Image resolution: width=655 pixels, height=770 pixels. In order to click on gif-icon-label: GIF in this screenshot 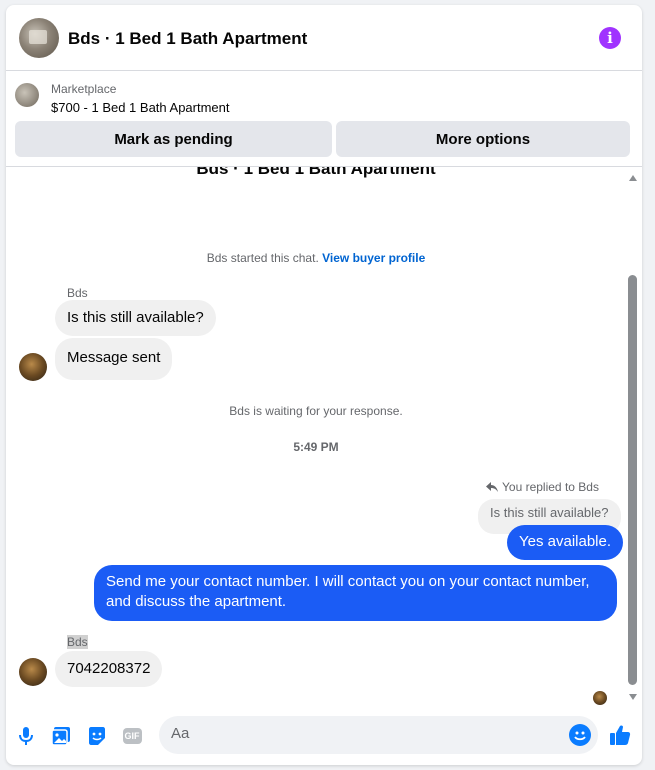, I will do `click(132, 736)`.